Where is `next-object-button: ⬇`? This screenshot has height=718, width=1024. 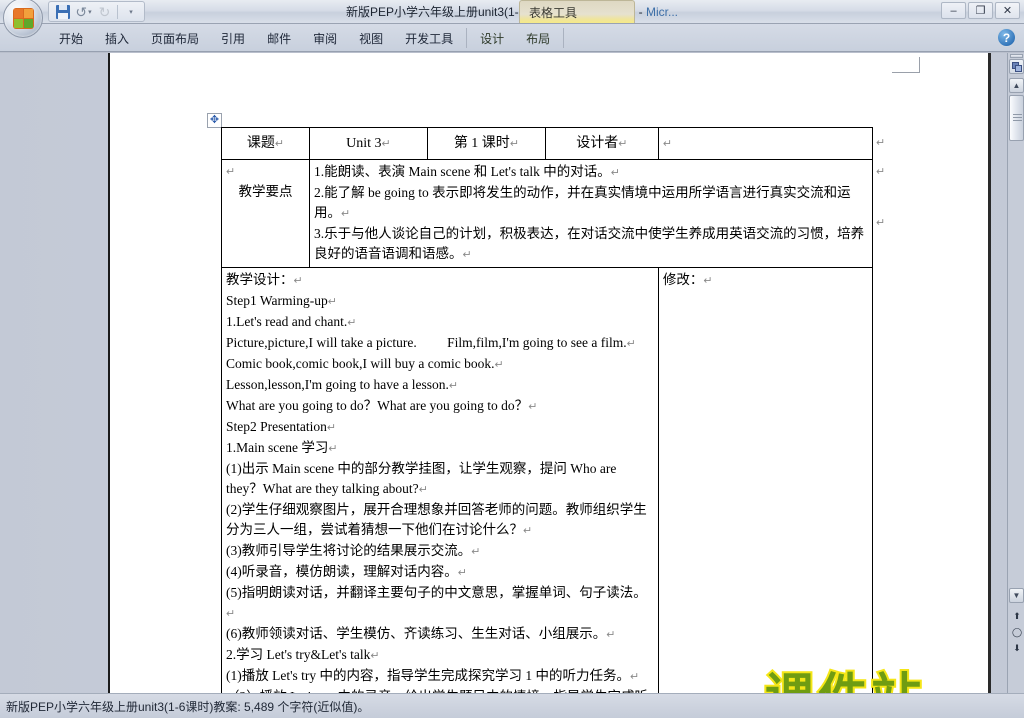 next-object-button: ⬇ is located at coordinates (1017, 648).